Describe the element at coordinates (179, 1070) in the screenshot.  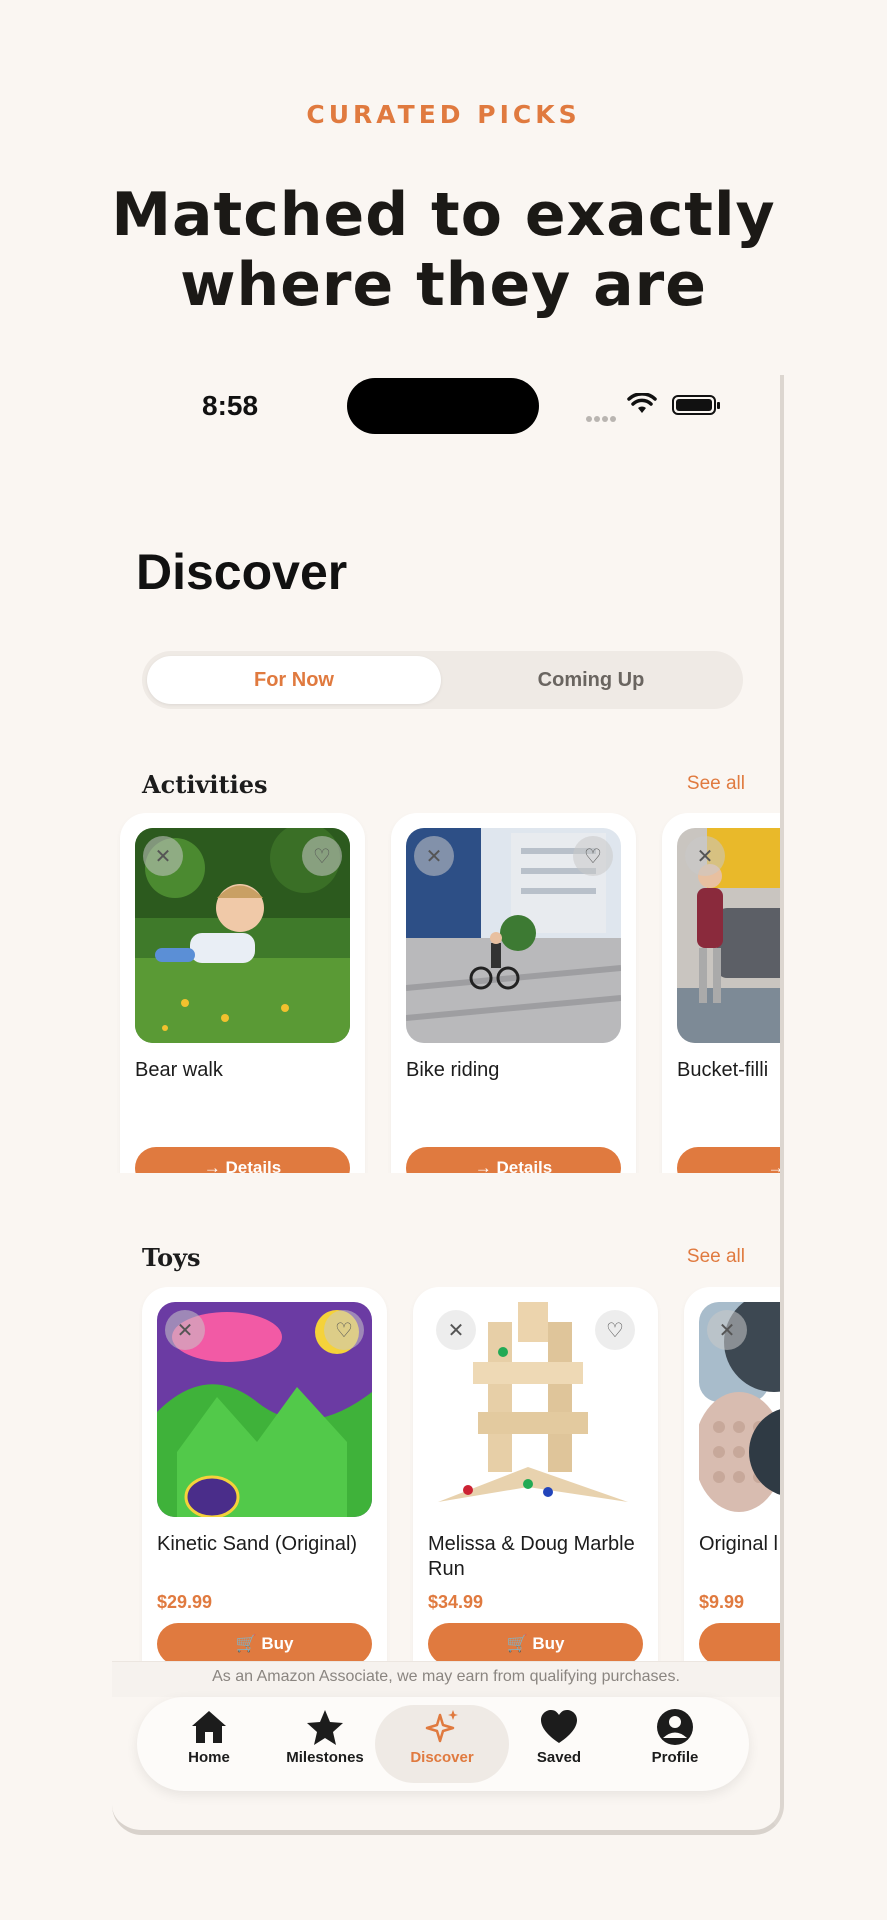
I see `activity-name: Bear walk` at that location.